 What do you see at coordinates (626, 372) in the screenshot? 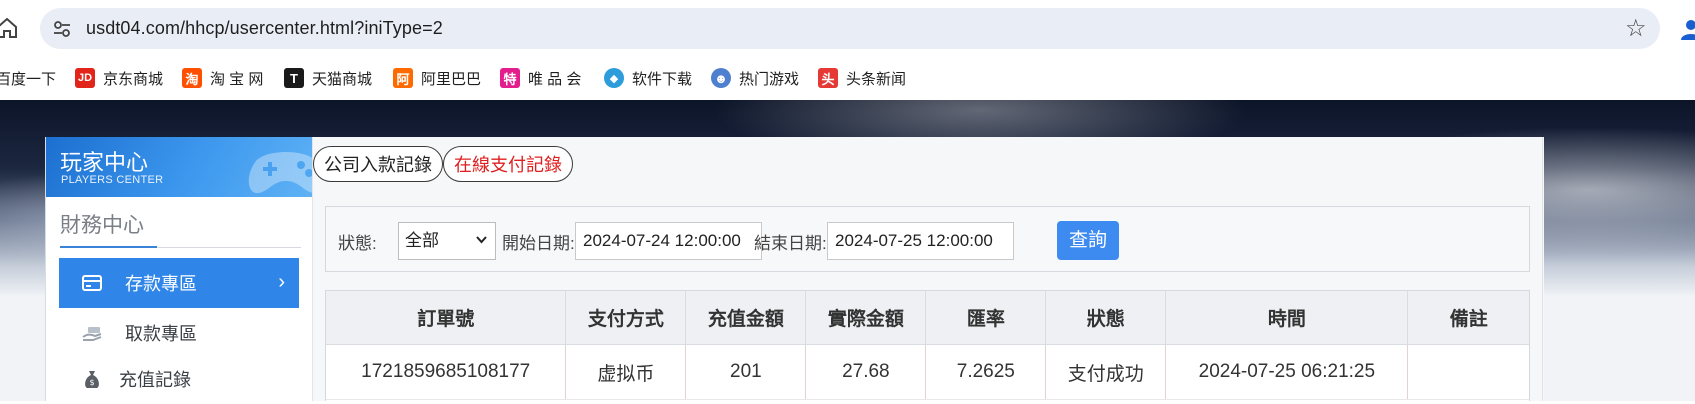
I see `cell-payment-method: 虚拟币` at bounding box center [626, 372].